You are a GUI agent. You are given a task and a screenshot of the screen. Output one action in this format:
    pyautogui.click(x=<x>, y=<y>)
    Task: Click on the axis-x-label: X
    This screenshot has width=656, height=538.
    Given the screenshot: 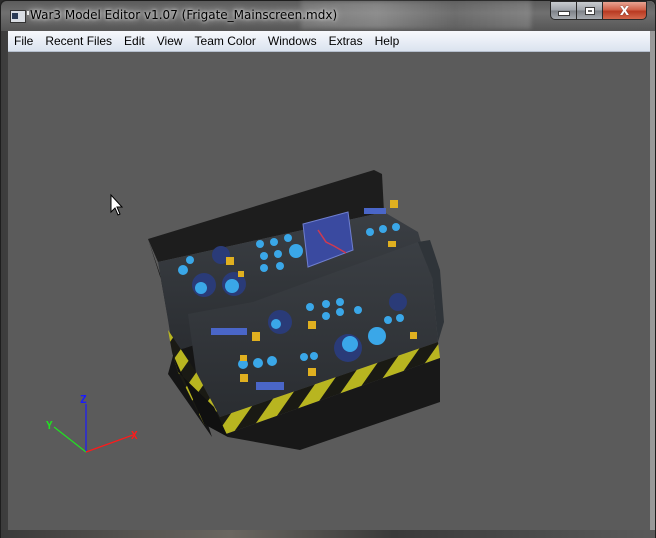 What is the action you would take?
    pyautogui.click(x=134, y=435)
    